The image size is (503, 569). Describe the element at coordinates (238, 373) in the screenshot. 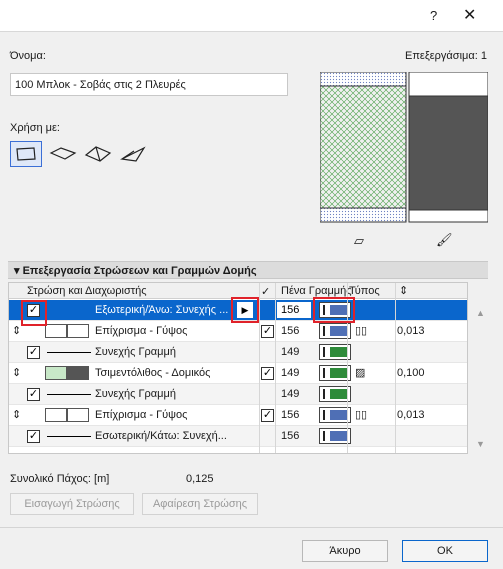

I see `table-row: ⇕ Τσιμεντόλιθος - Δομικός ✓ 149 ▨ 0,100` at that location.